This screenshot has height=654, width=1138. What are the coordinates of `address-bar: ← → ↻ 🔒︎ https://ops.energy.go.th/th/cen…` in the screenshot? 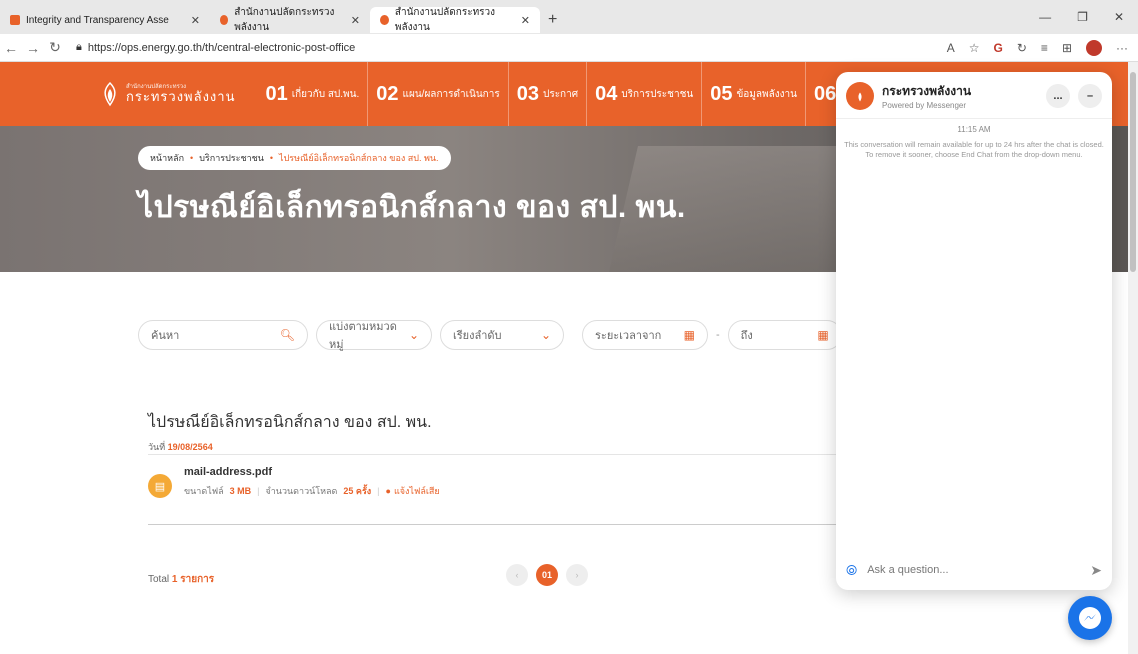 It's located at (569, 48).